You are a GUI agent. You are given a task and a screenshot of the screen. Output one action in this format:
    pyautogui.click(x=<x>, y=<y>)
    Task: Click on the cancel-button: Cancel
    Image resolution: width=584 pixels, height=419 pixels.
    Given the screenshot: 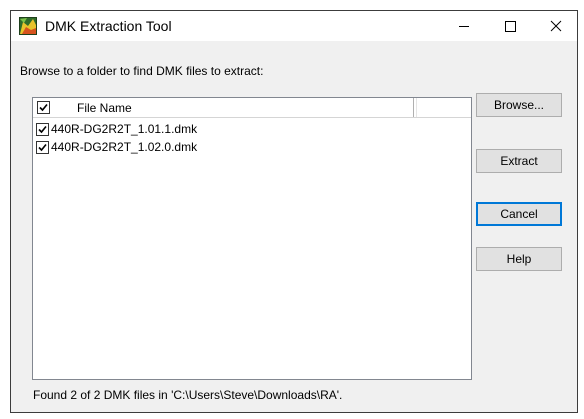 What is the action you would take?
    pyautogui.click(x=519, y=214)
    